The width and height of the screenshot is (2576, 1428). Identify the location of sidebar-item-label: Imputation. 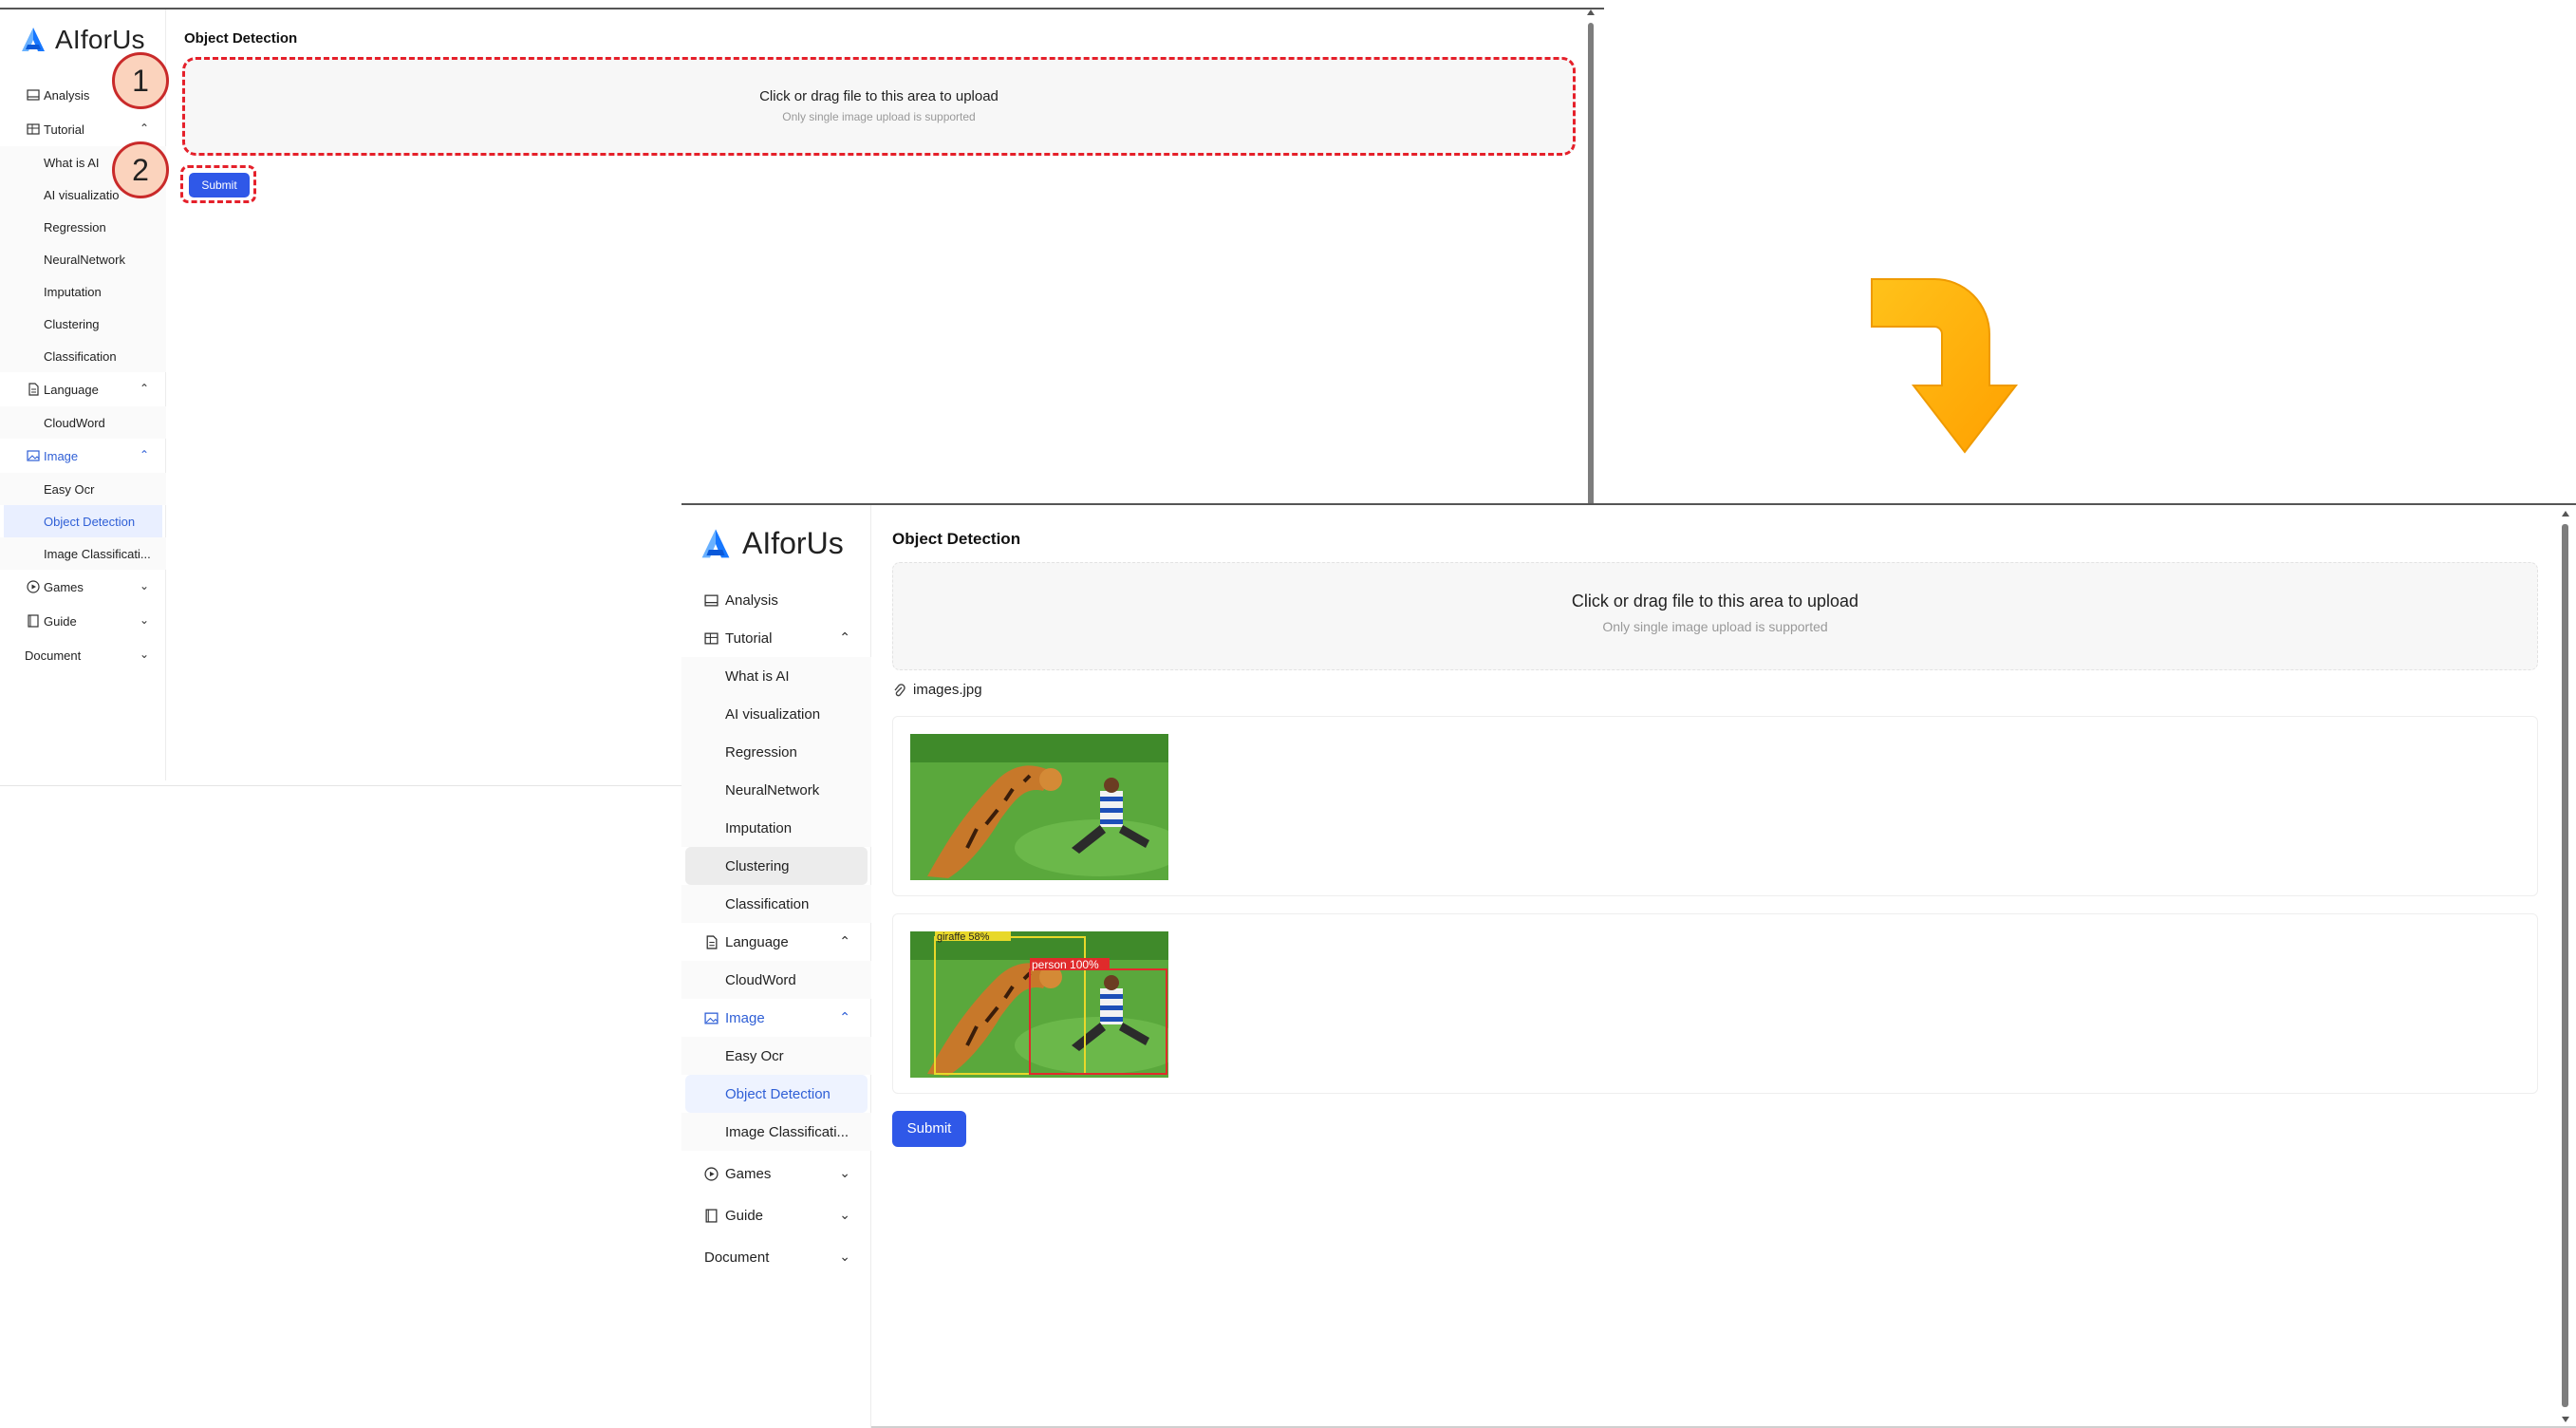
(73, 291).